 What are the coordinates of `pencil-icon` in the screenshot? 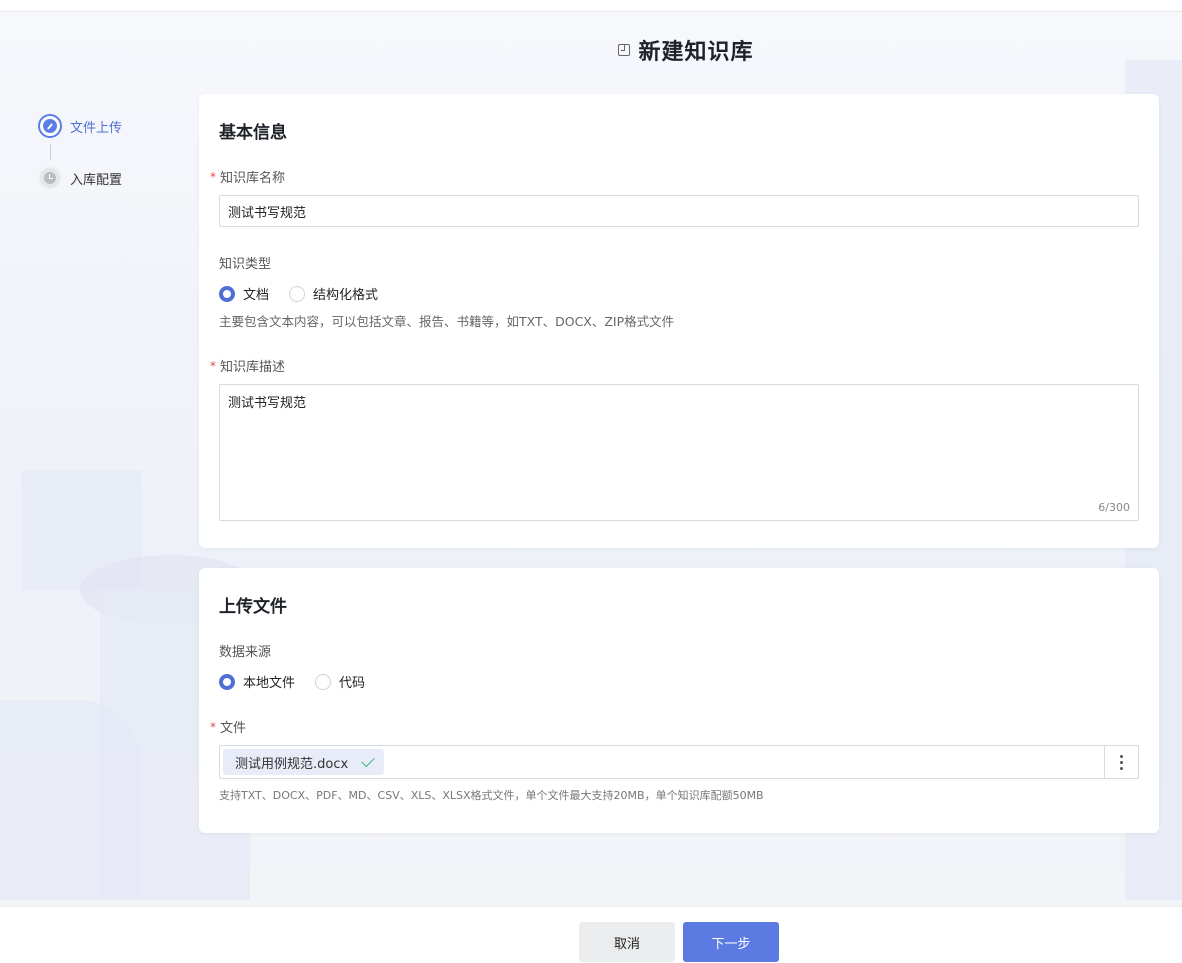 It's located at (50, 126).